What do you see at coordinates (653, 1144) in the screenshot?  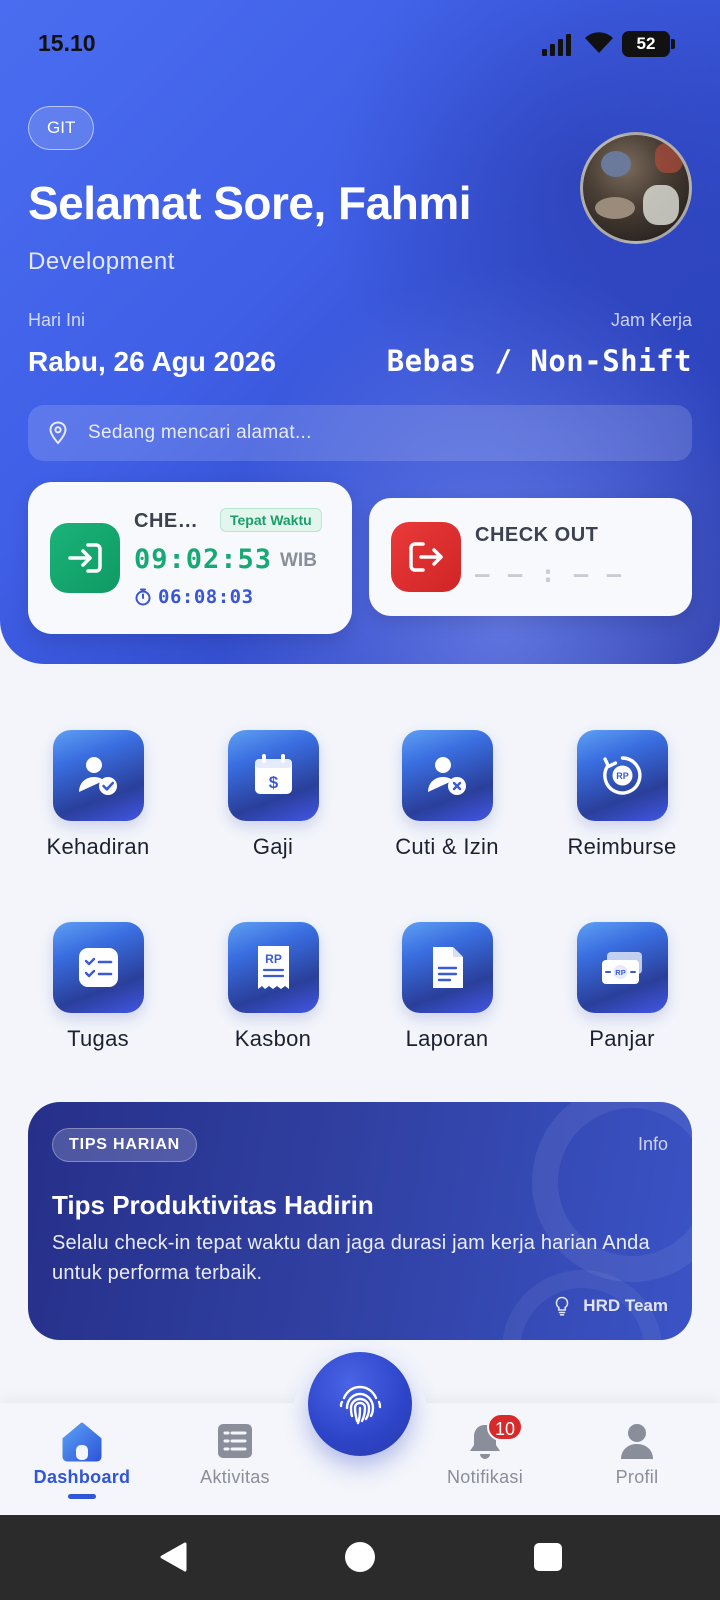 I see `tips-info-link: Info` at bounding box center [653, 1144].